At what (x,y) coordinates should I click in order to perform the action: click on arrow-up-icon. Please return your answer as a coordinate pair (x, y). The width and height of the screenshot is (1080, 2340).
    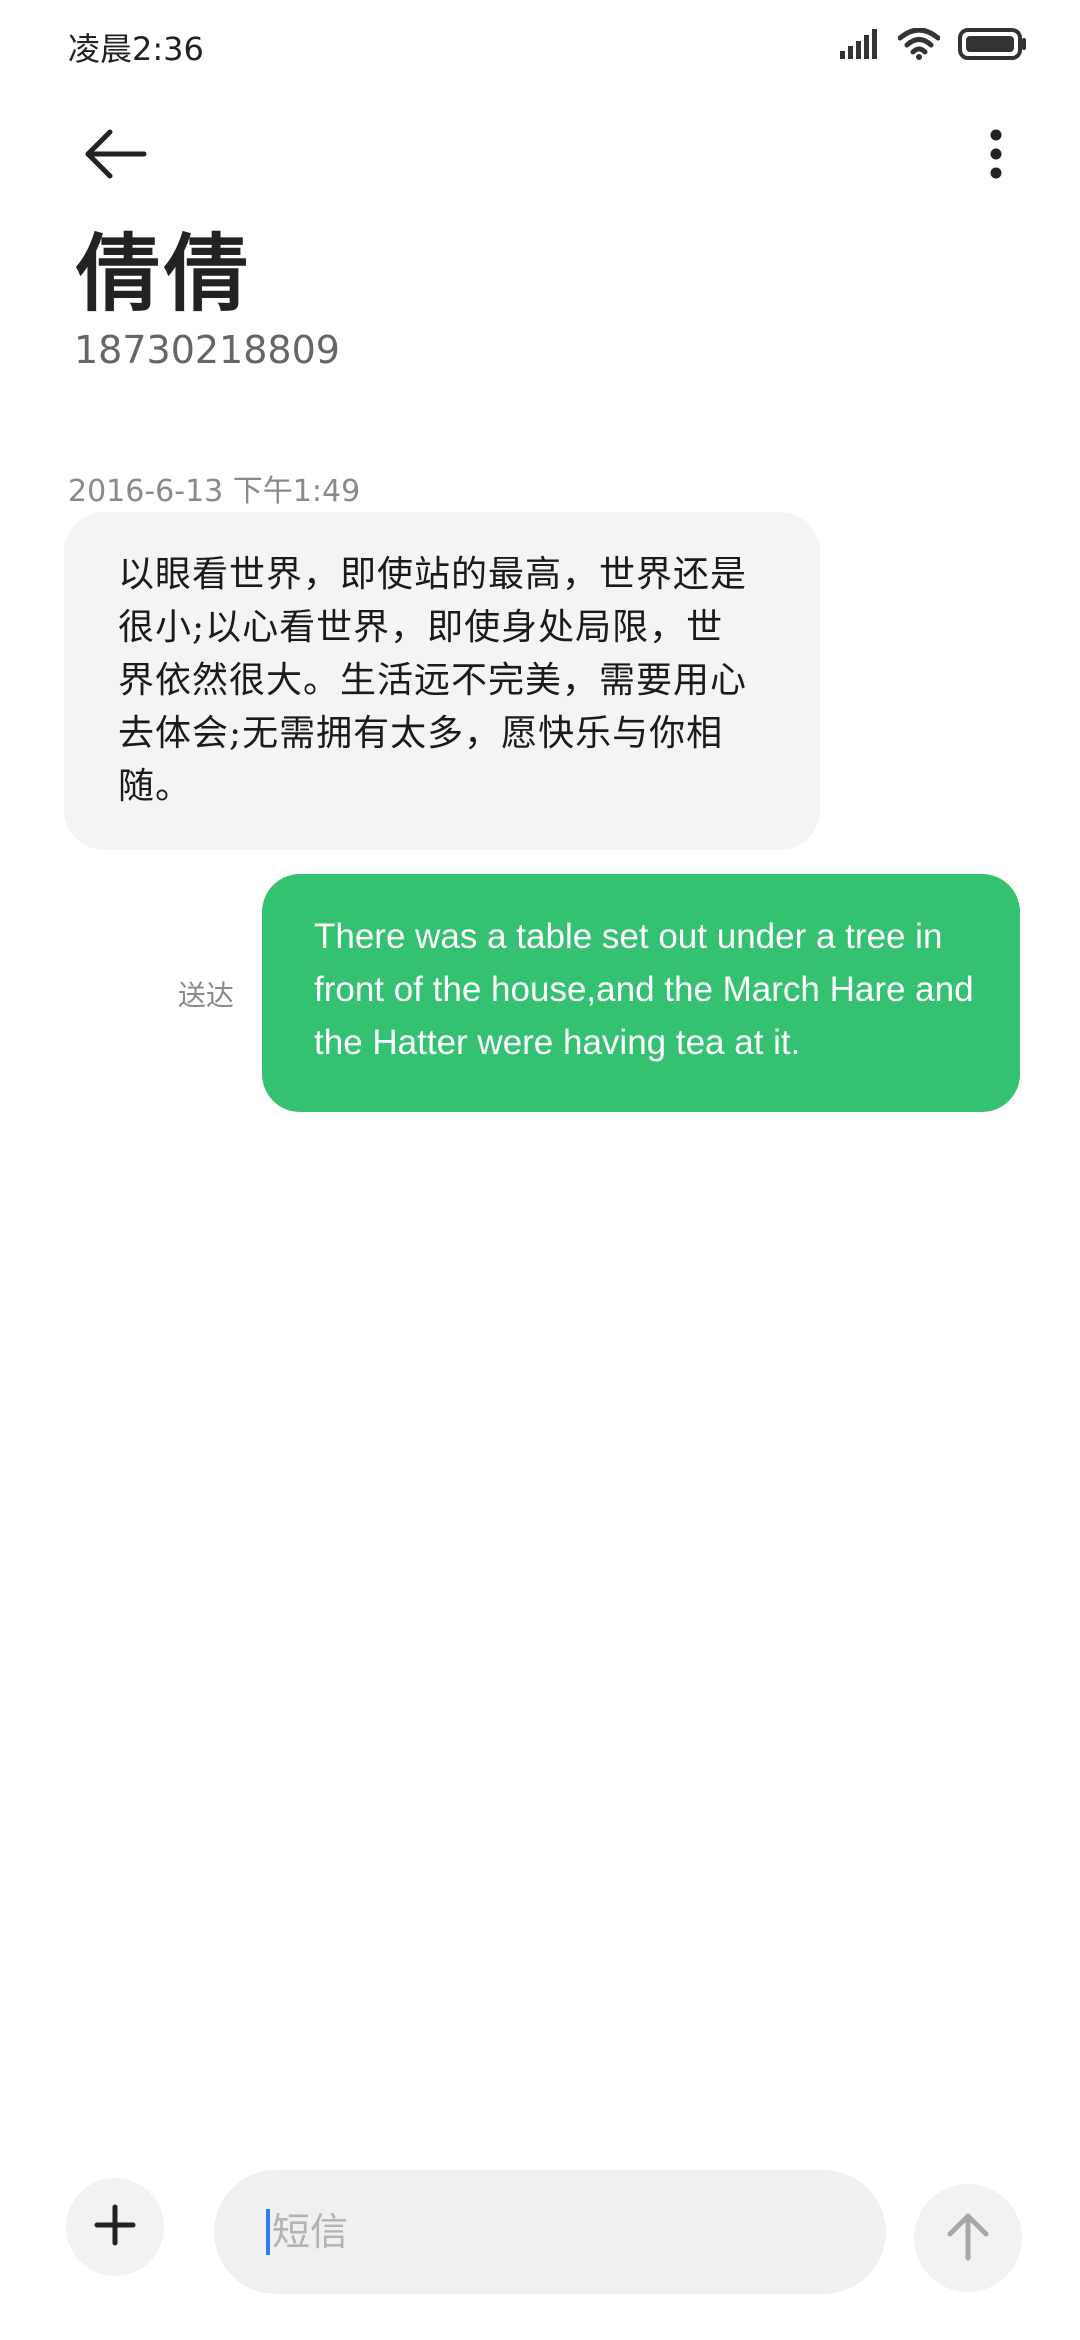
    Looking at the image, I should click on (968, 2238).